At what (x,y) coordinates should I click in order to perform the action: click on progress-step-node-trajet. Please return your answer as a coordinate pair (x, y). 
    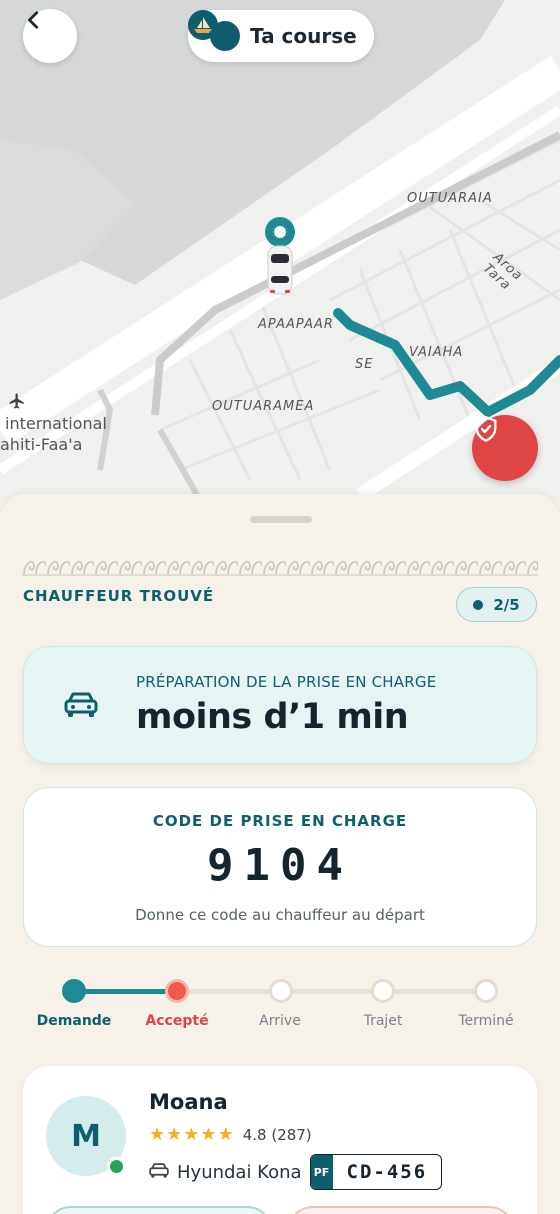
    Looking at the image, I should click on (383, 991).